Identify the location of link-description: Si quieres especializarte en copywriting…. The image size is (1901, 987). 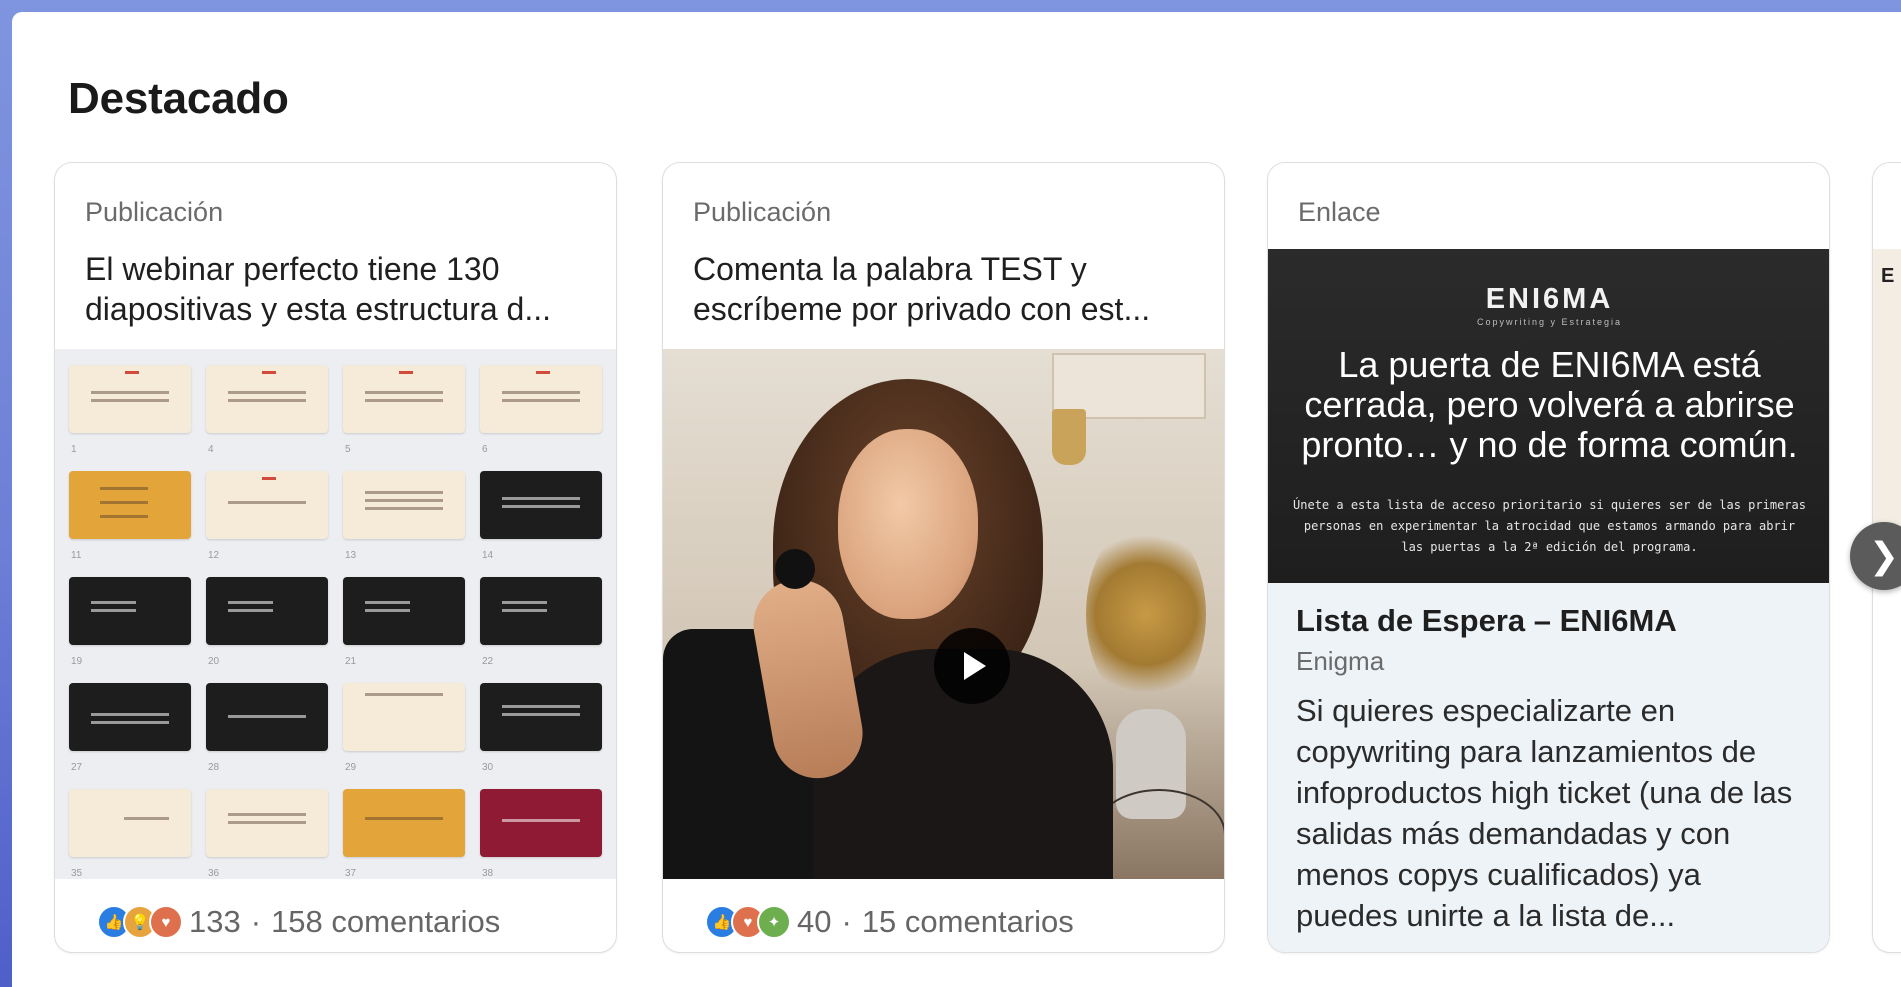
(1544, 813).